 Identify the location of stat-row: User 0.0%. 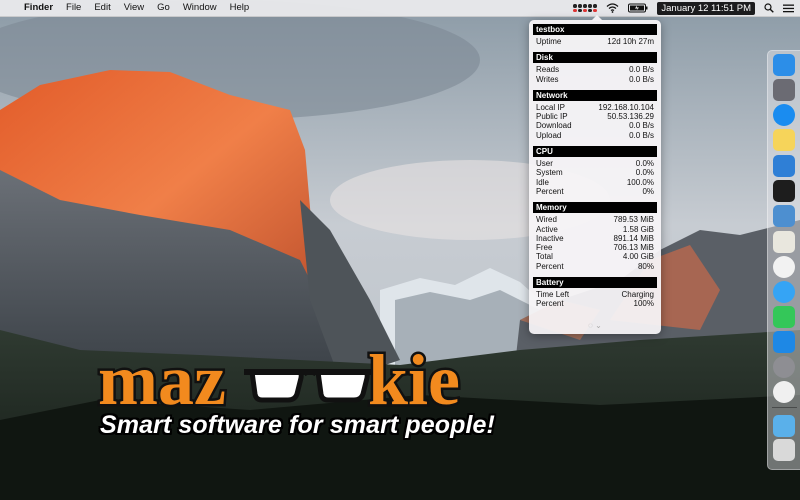
(595, 163).